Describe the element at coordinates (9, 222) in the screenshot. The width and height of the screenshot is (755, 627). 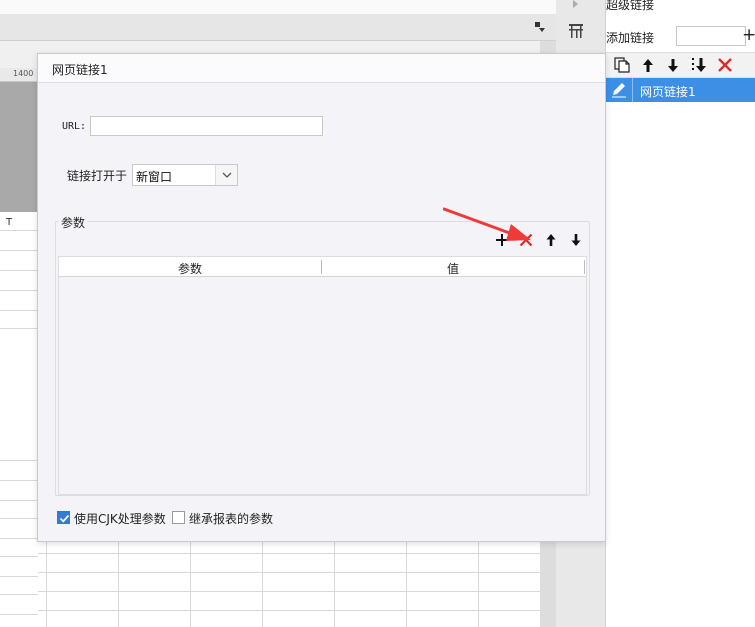
I see `column-header-letter: T` at that location.